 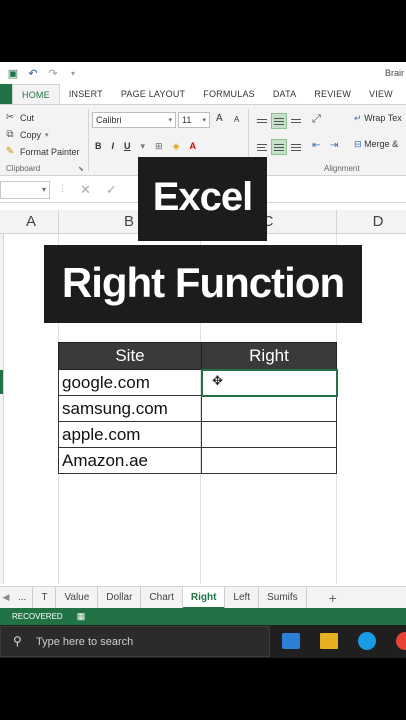 I want to click on format-painter-button: ✎ Format Painter, so click(x=45, y=151).